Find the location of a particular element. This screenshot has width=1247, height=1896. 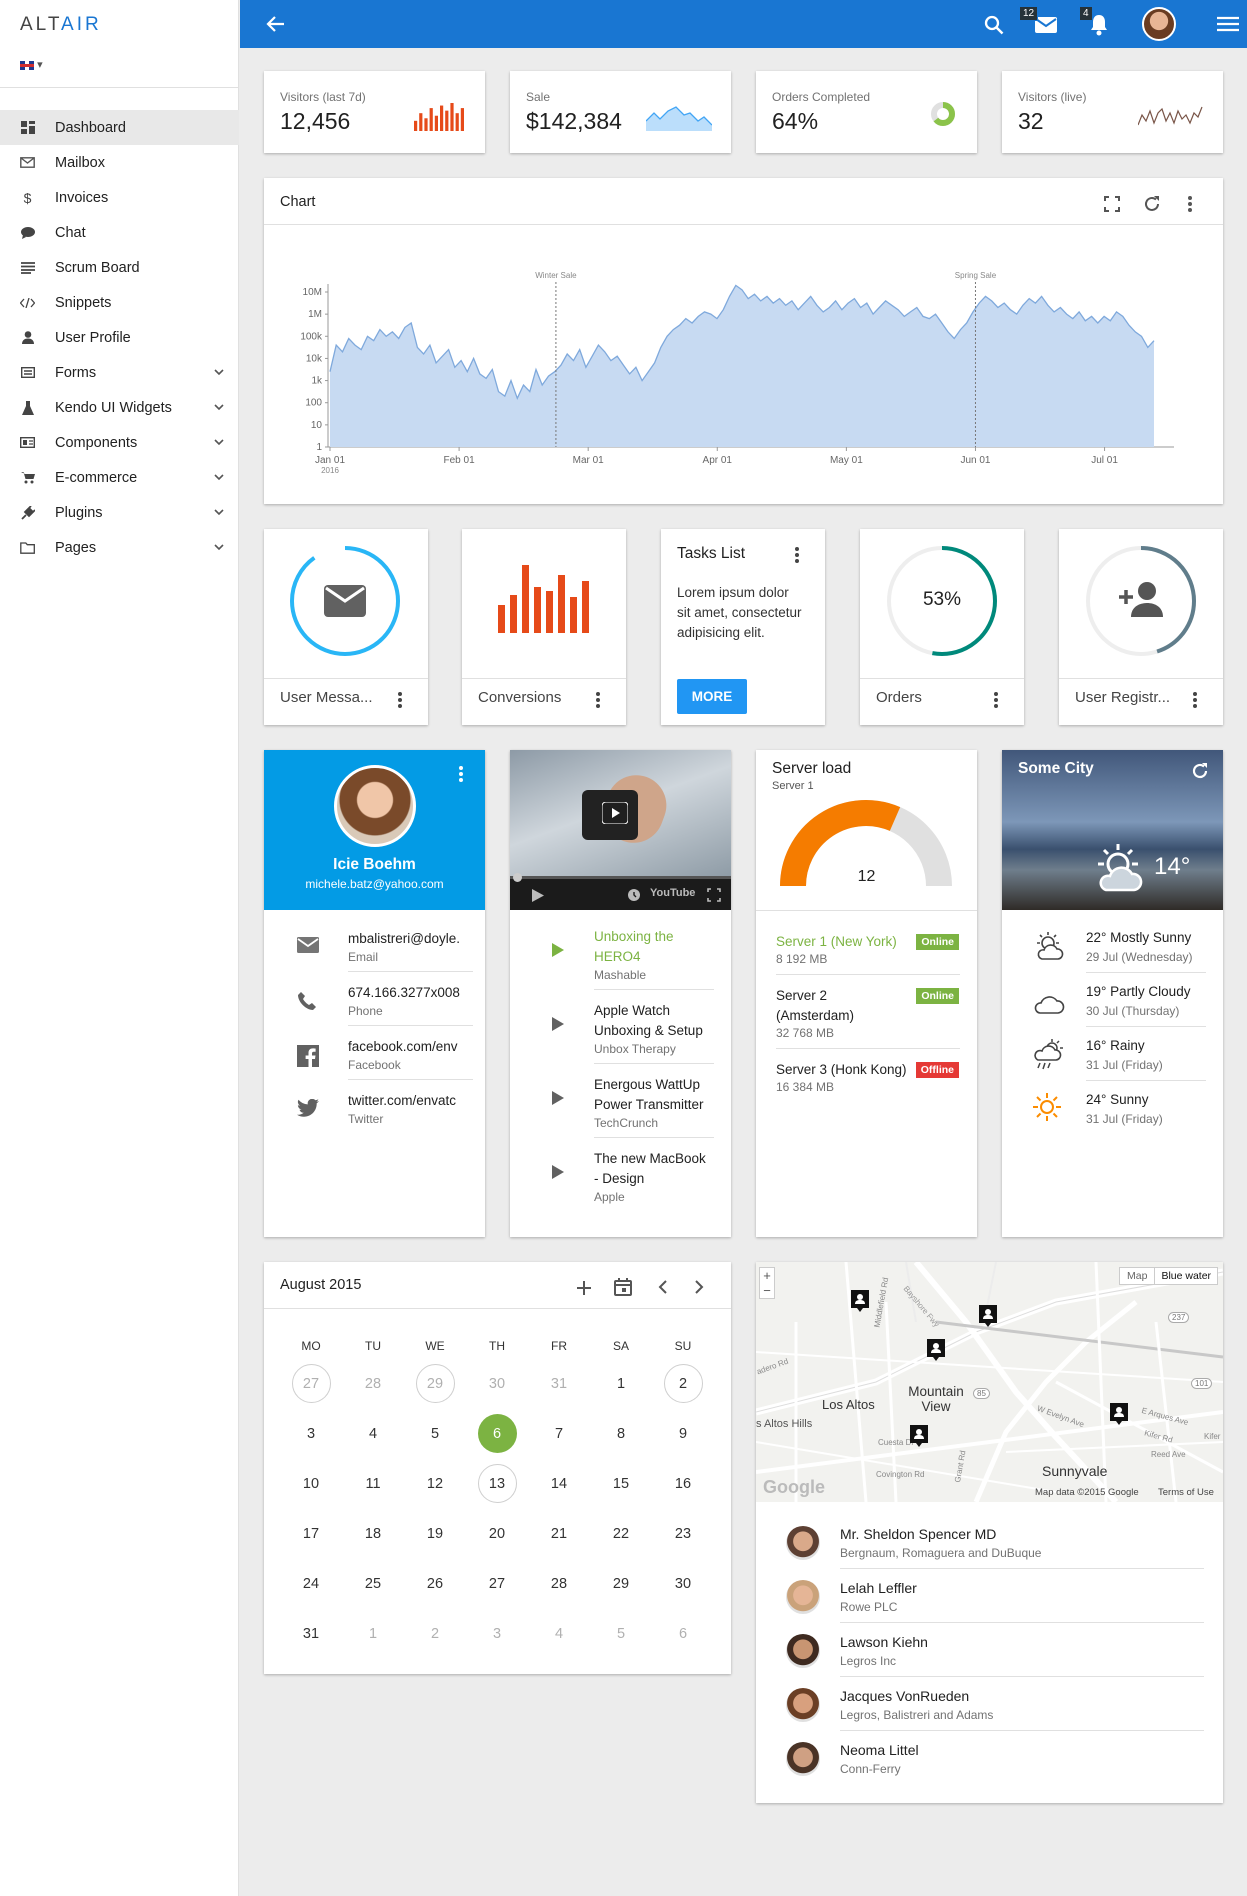

calendar-day: 25 is located at coordinates (373, 1583).